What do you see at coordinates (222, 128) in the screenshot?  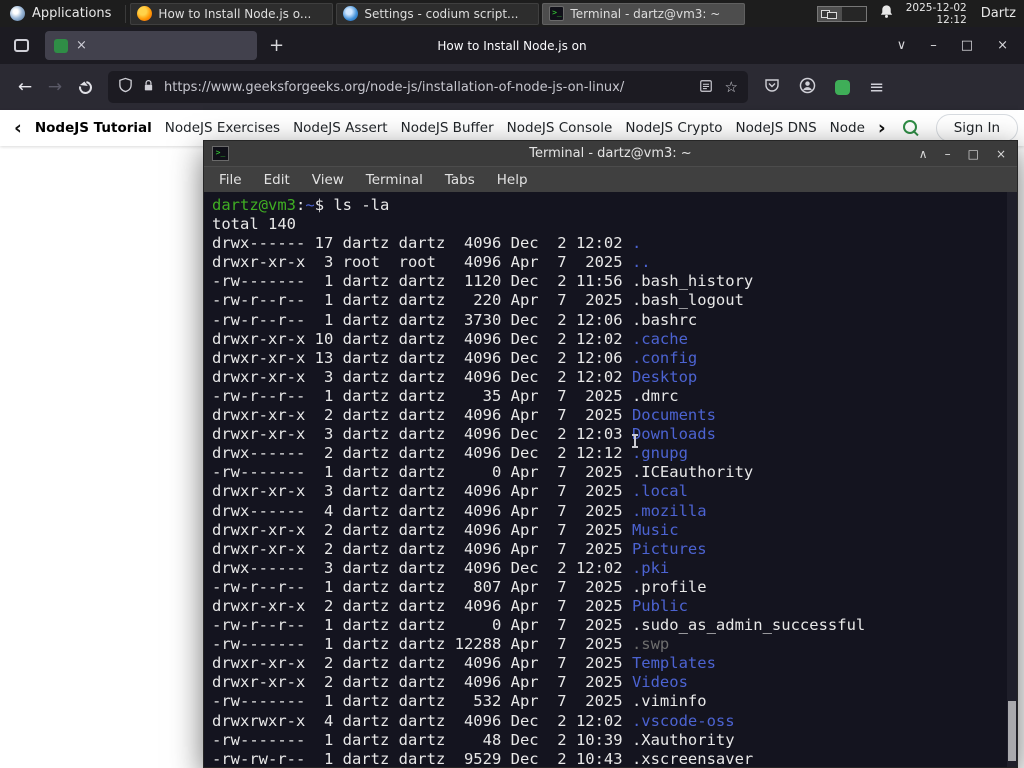 I see `nav-link-nodejs-exercises: NodeJS Exercises` at bounding box center [222, 128].